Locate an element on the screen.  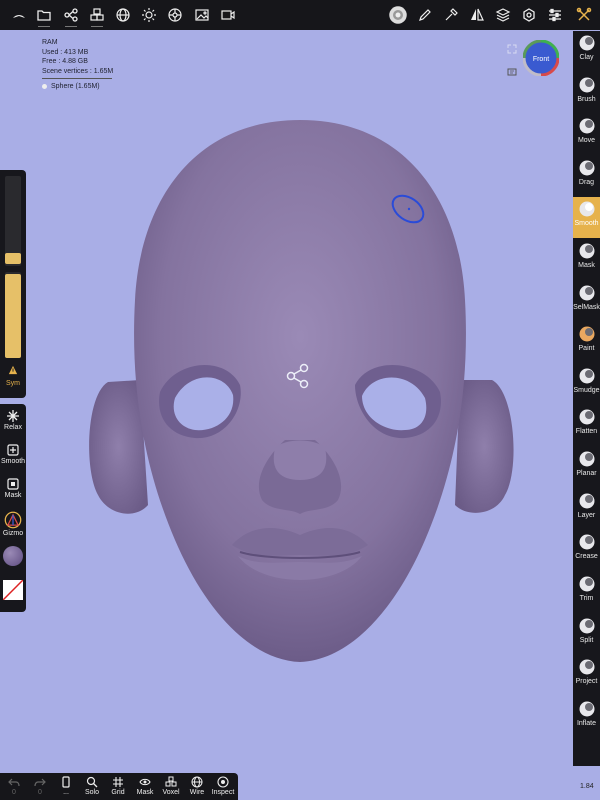
gizmo-button: Gizmo is located at coordinates (13, 525).